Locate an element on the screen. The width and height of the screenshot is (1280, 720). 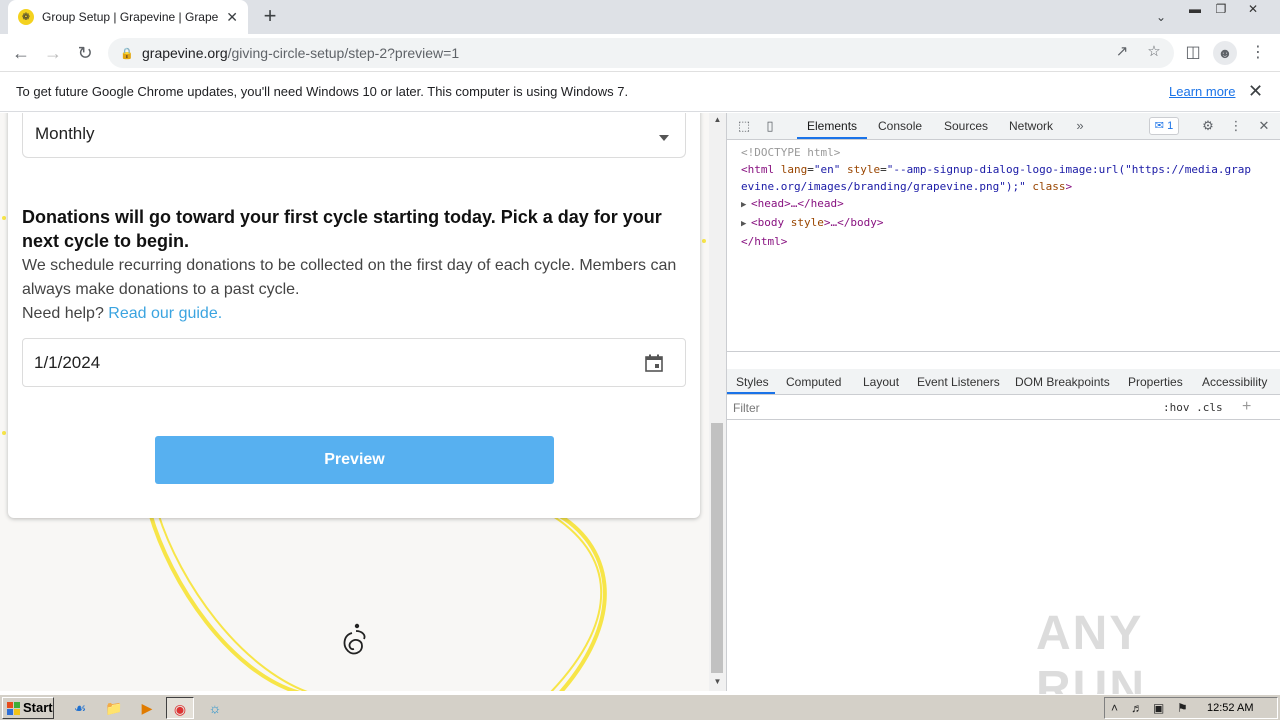
network-icon: ▣ is located at coordinates (1158, 708).